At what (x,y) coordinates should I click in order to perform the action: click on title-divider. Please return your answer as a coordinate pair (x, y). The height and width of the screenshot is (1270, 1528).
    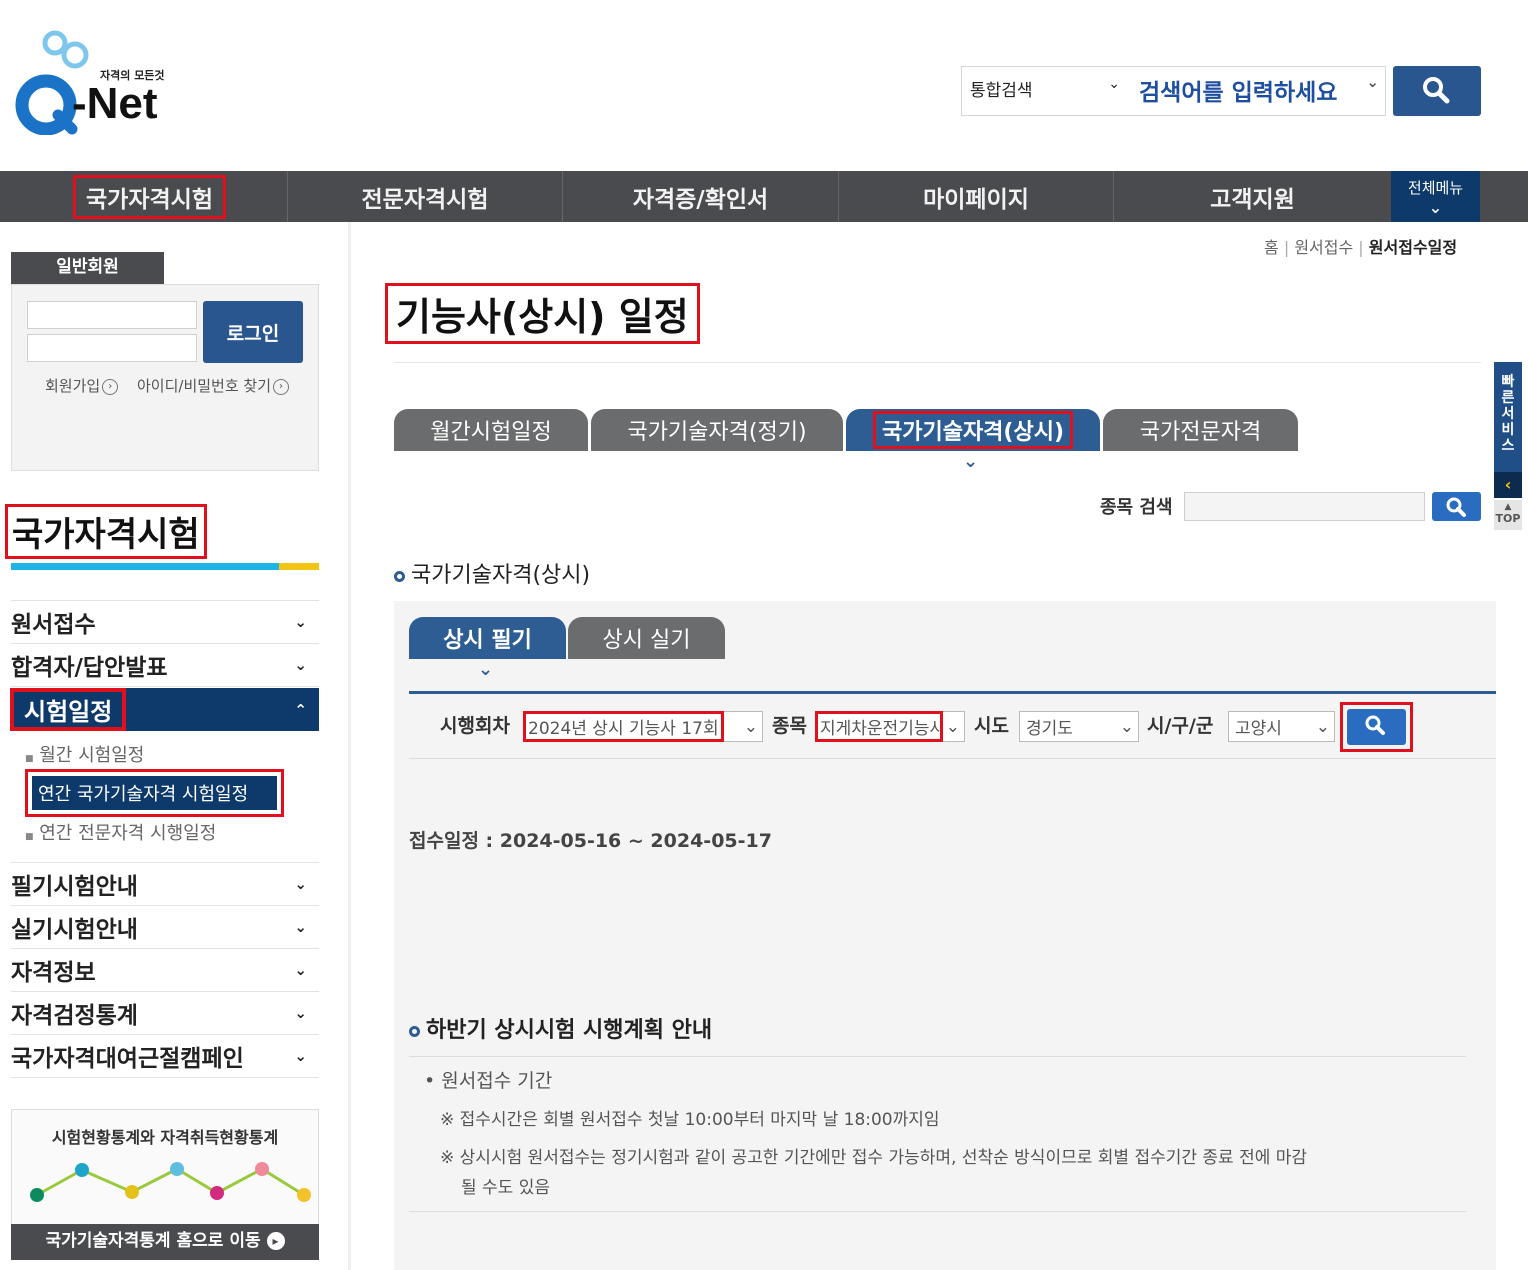
    Looking at the image, I should click on (937, 362).